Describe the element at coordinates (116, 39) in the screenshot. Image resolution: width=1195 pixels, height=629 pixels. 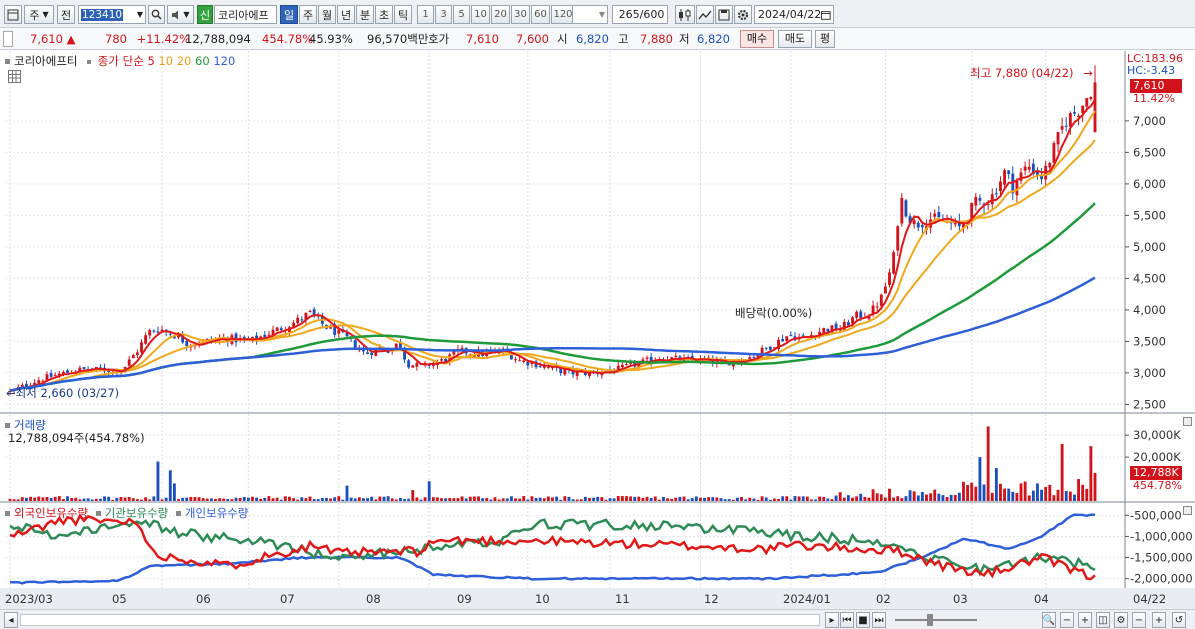
I see `price-change-value: 780` at that location.